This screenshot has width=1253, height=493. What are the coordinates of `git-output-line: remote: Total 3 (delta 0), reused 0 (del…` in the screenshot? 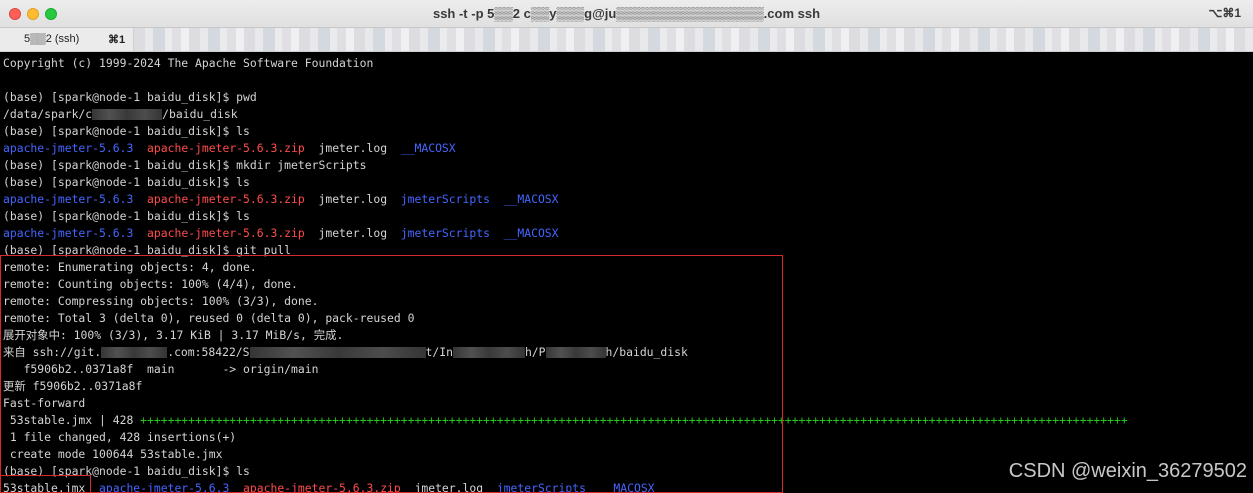 It's located at (209, 318).